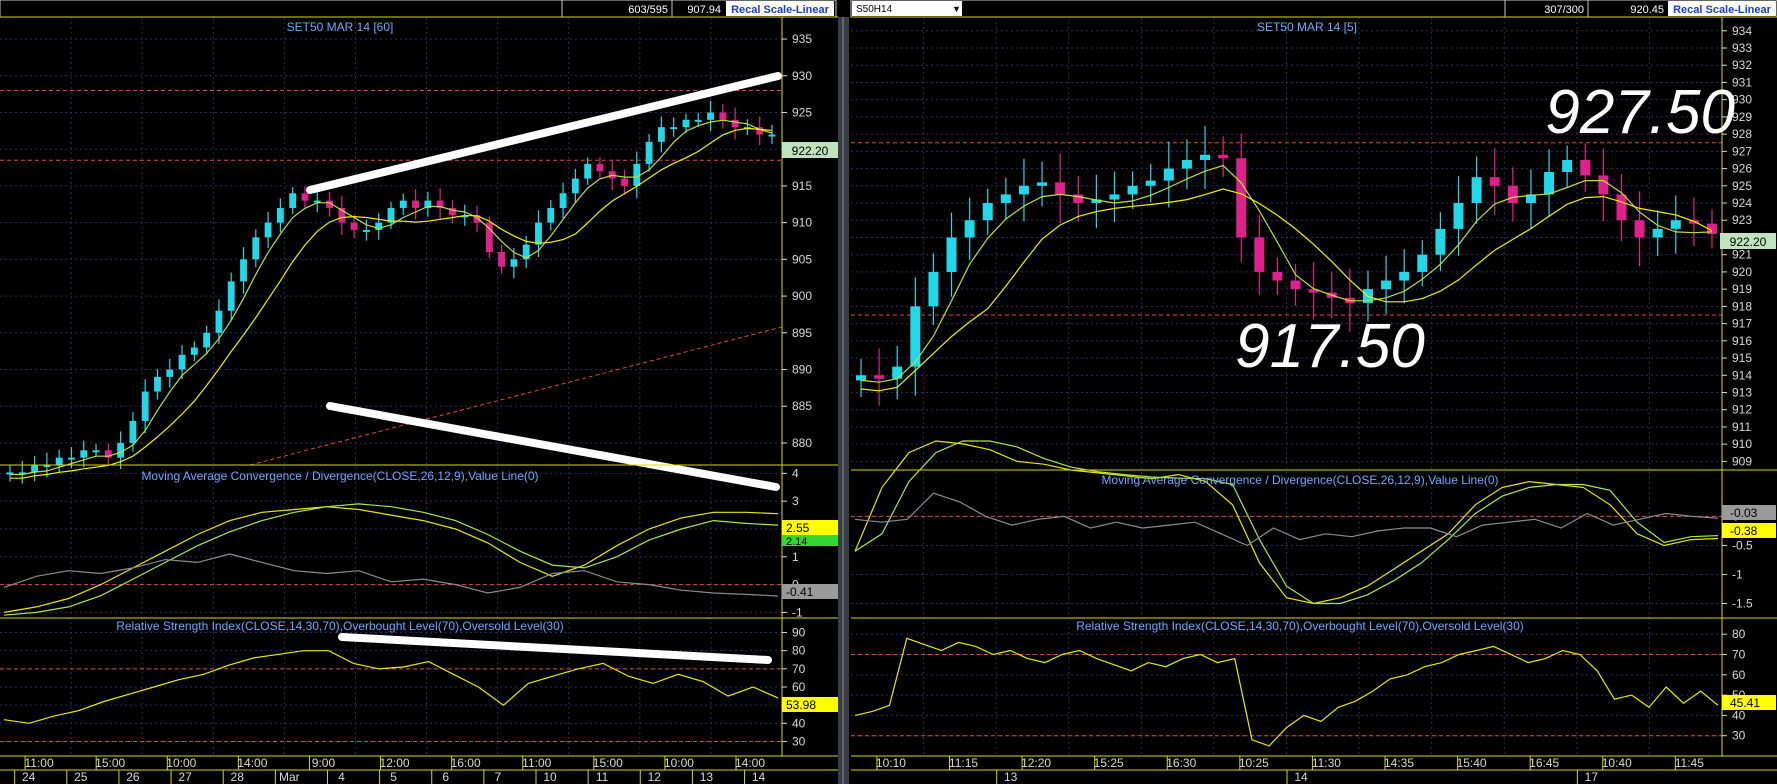  Describe the element at coordinates (185, 777) in the screenshot. I see `left-date-label: 27` at that location.